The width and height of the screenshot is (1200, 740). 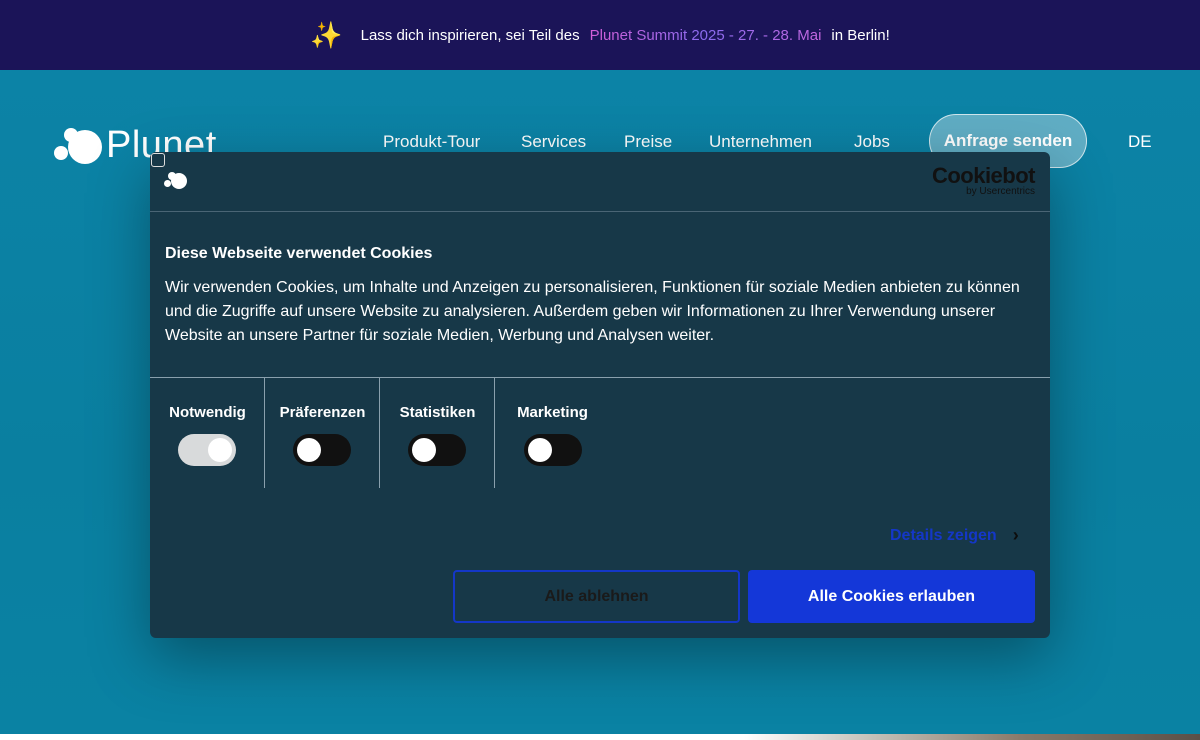 I want to click on category-label: Präferenzen, so click(x=322, y=412).